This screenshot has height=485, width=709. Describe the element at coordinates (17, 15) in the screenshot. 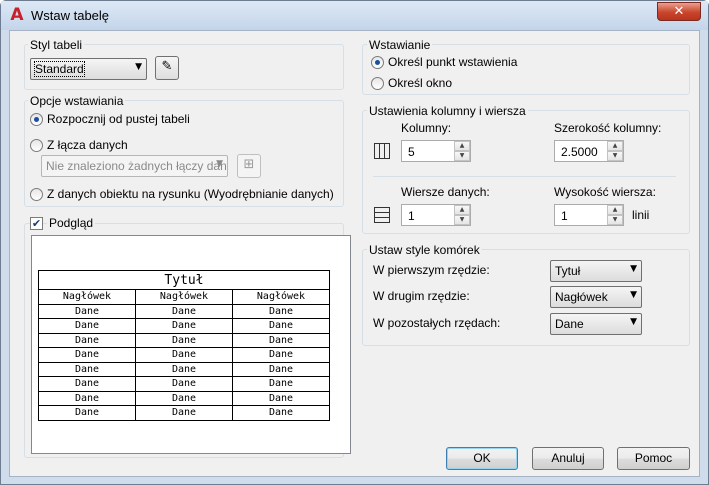

I see `autocad-logo-icon: A` at that location.